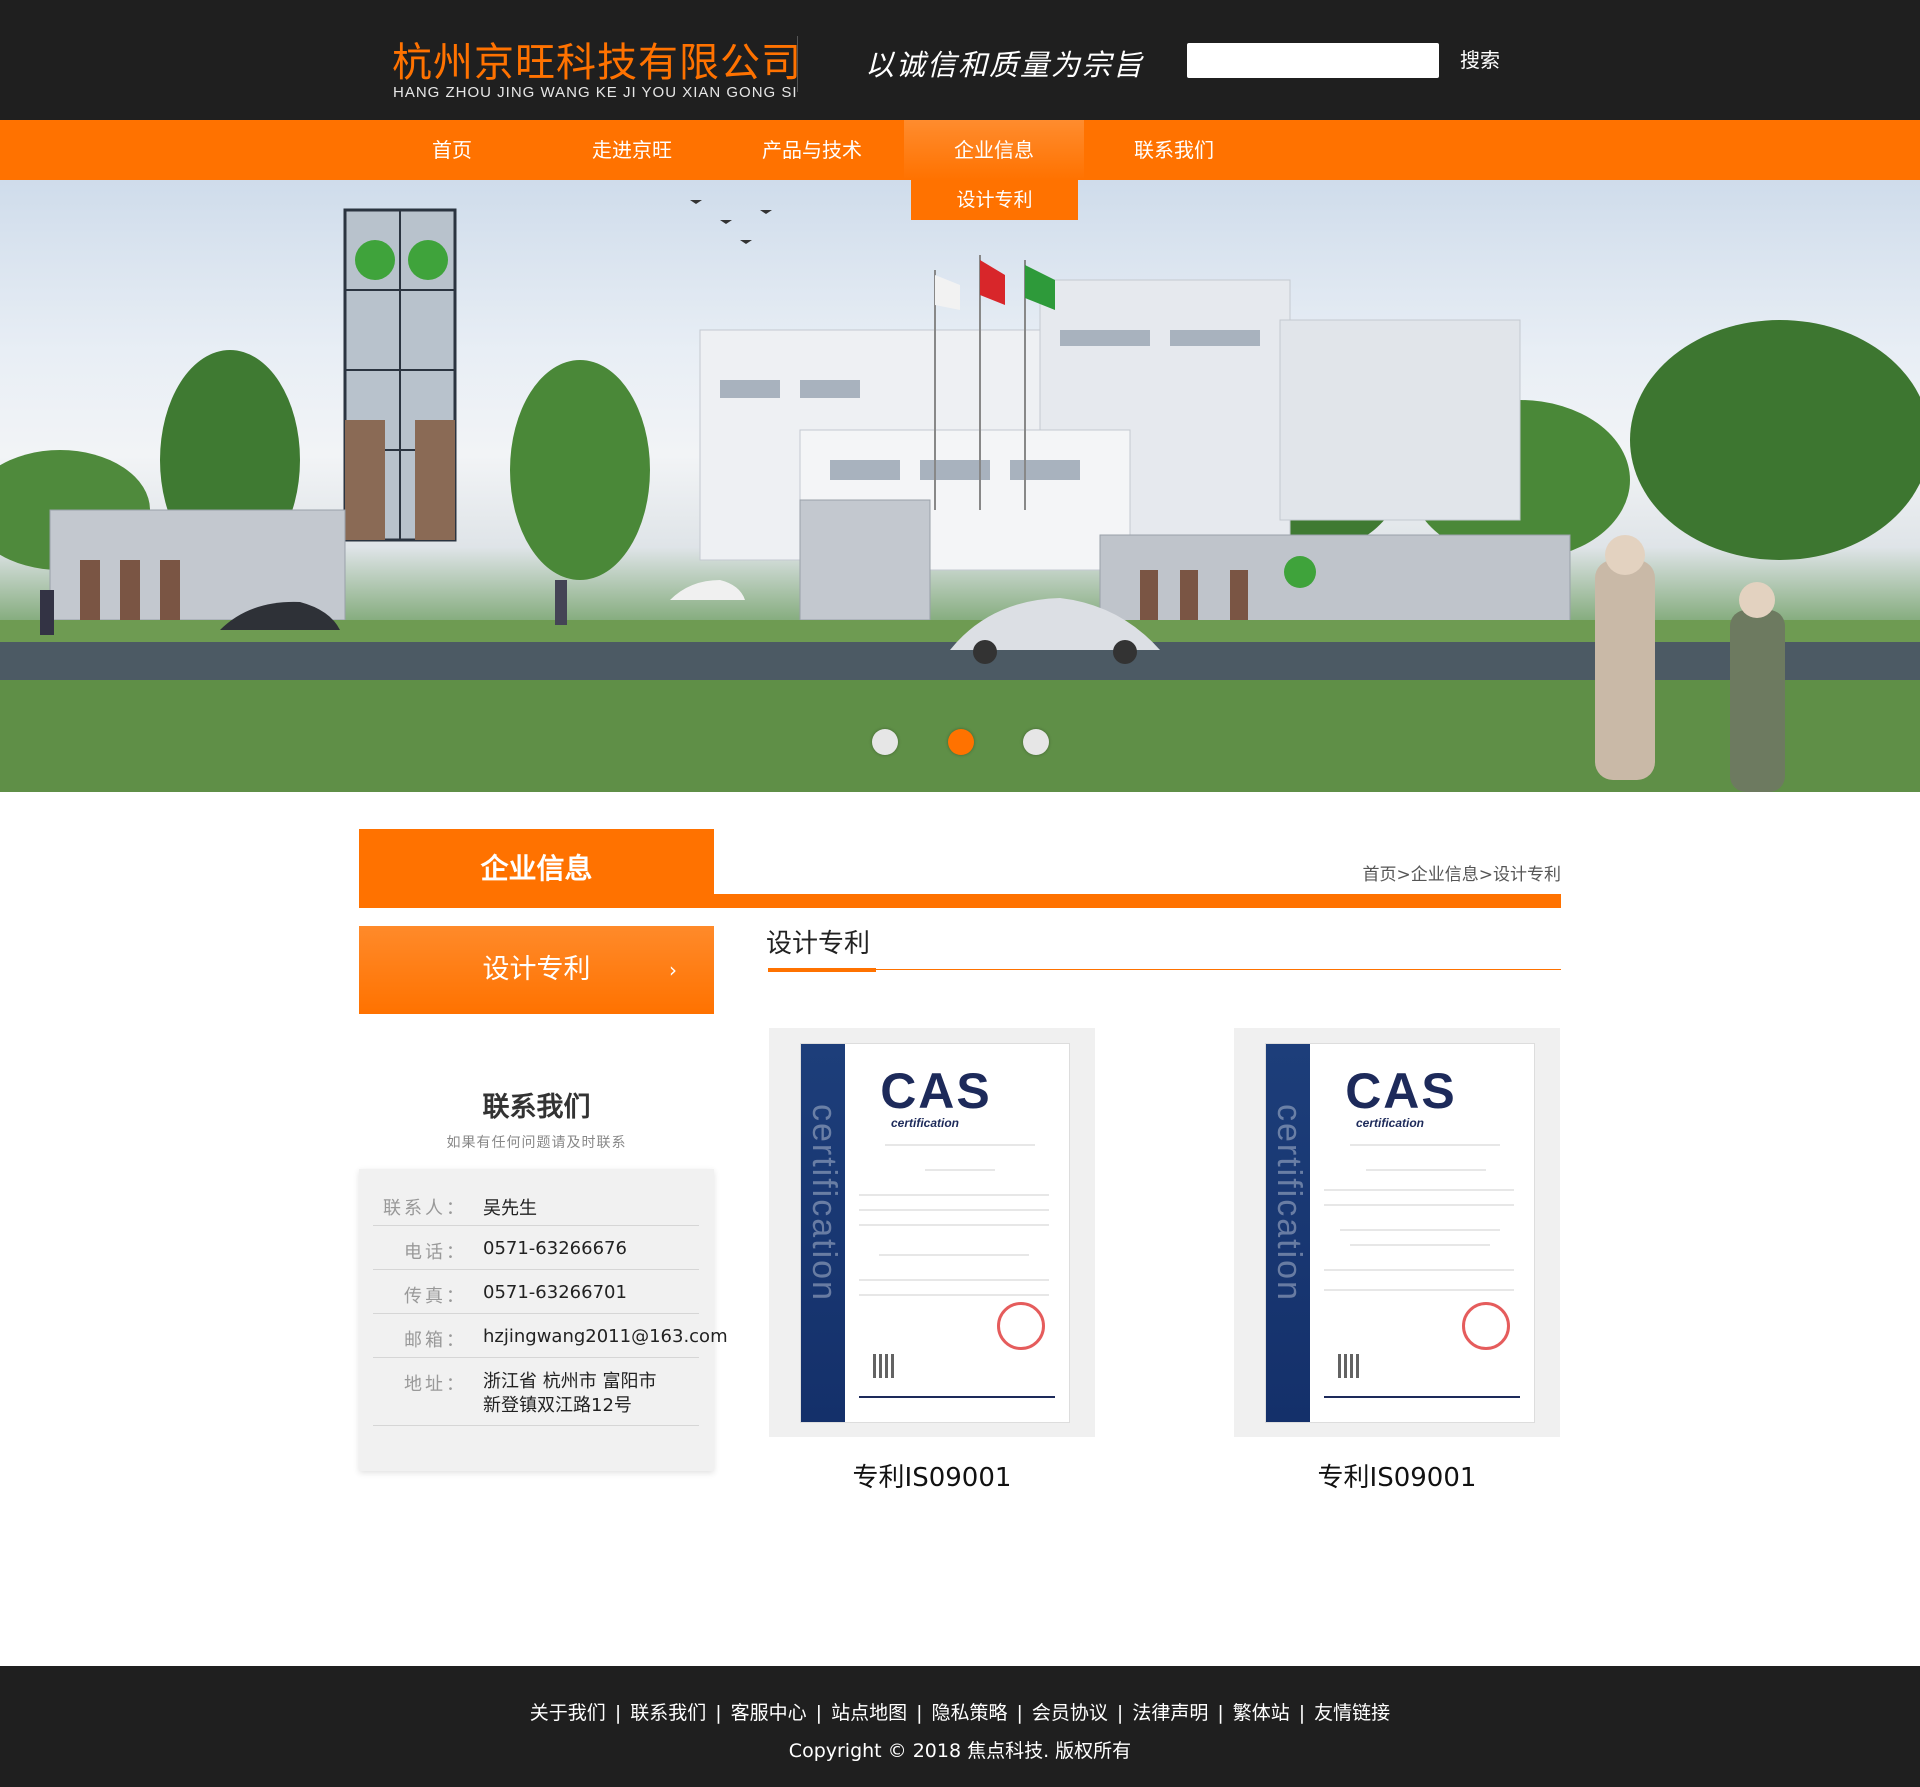  Describe the element at coordinates (536, 1143) in the screenshot. I see `contact-subtitle: 如果有任何问题请及时联系` at that location.